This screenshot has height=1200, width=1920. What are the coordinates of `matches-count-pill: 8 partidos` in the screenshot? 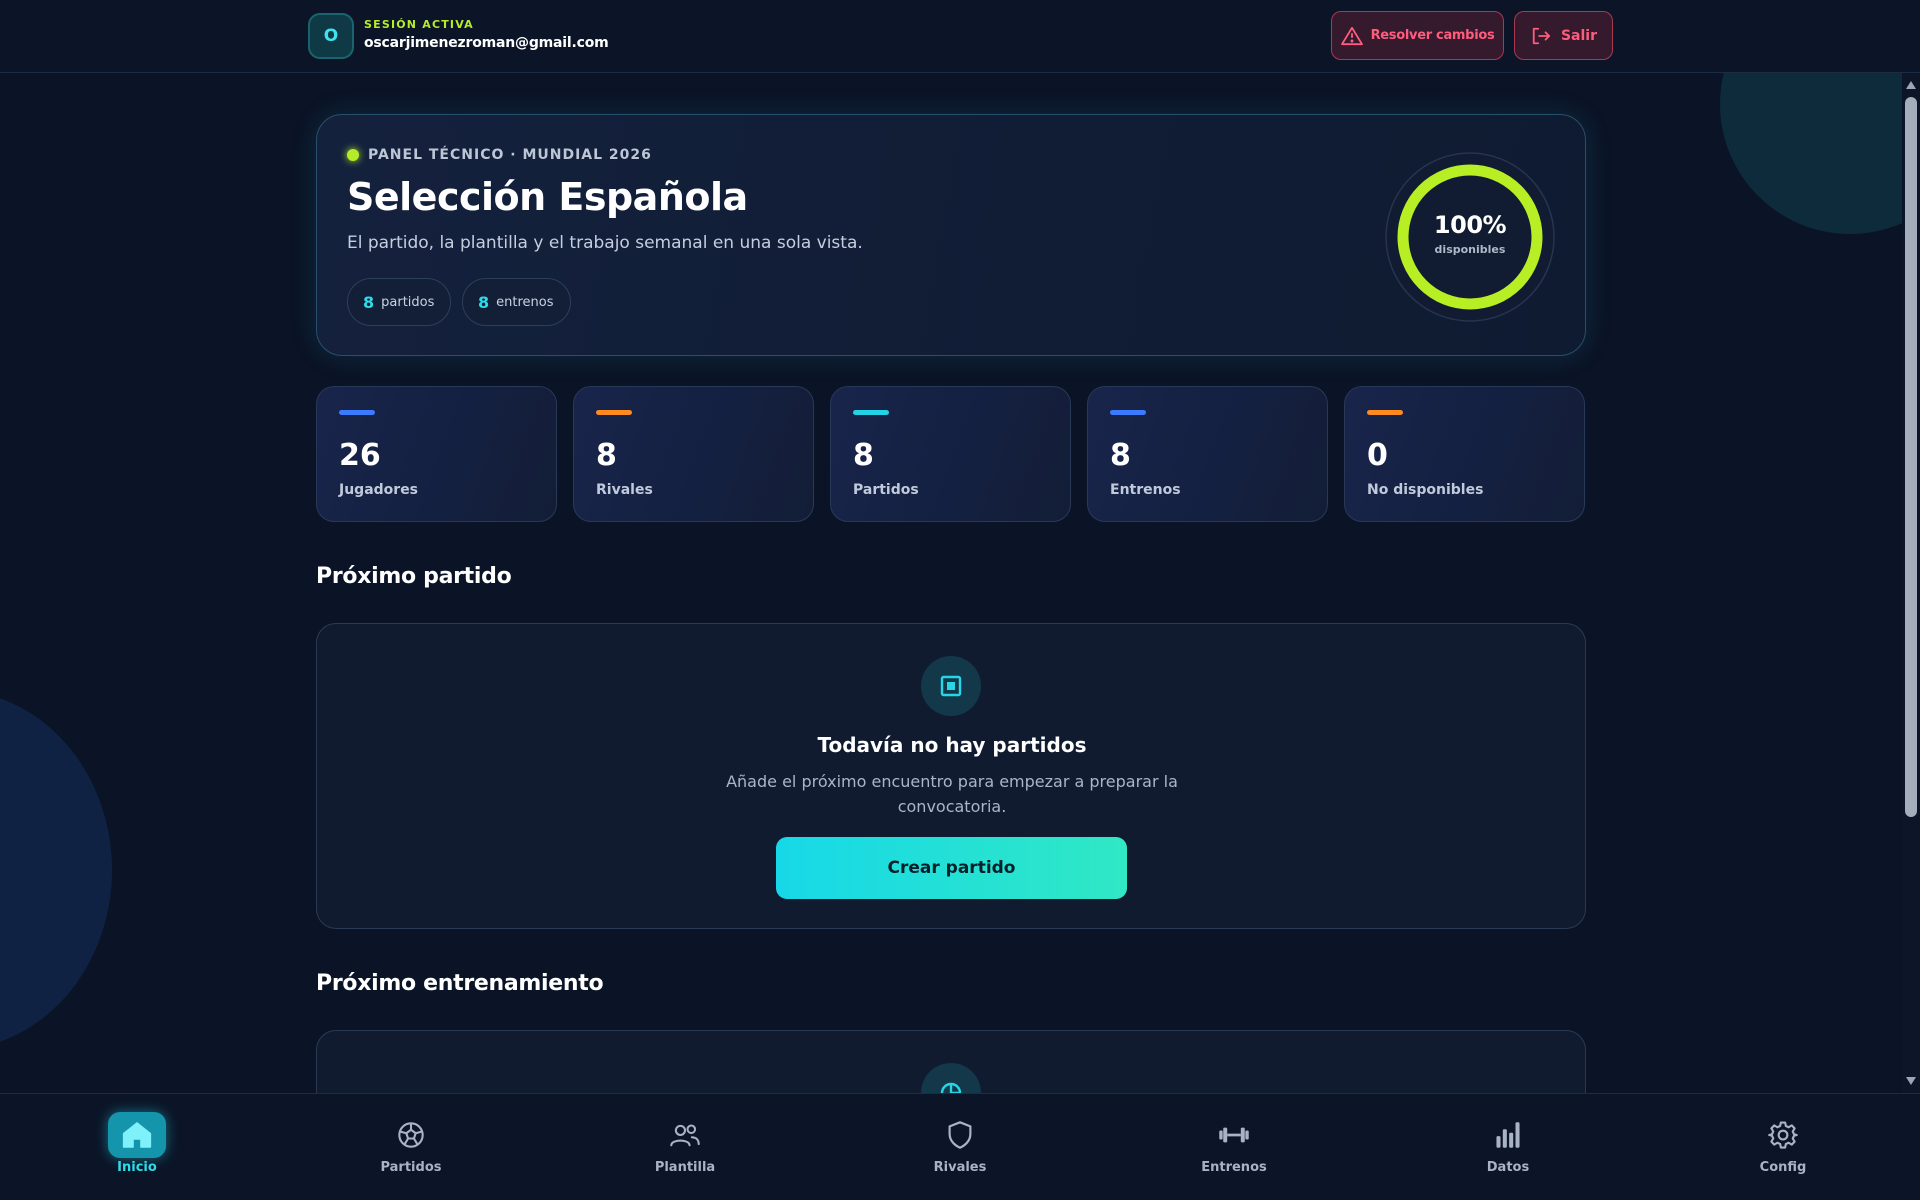 It's located at (399, 302).